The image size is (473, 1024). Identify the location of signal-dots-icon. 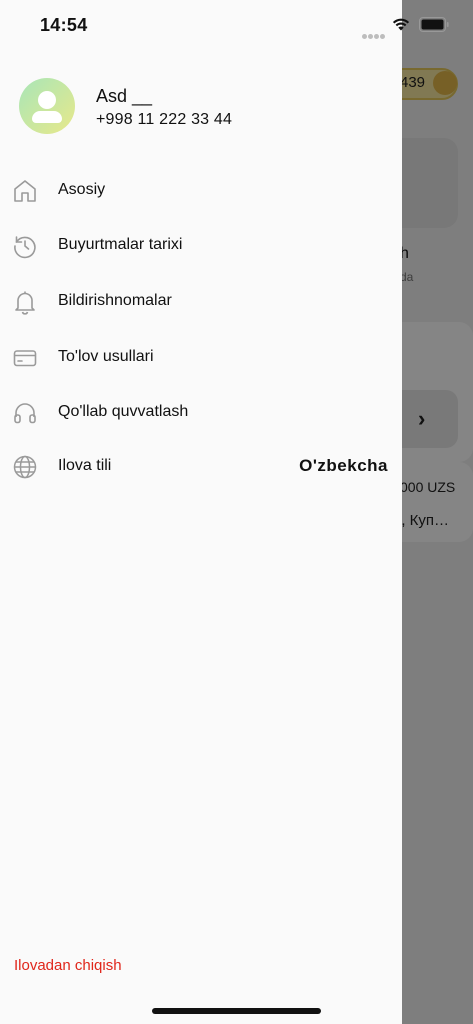
(374, 32).